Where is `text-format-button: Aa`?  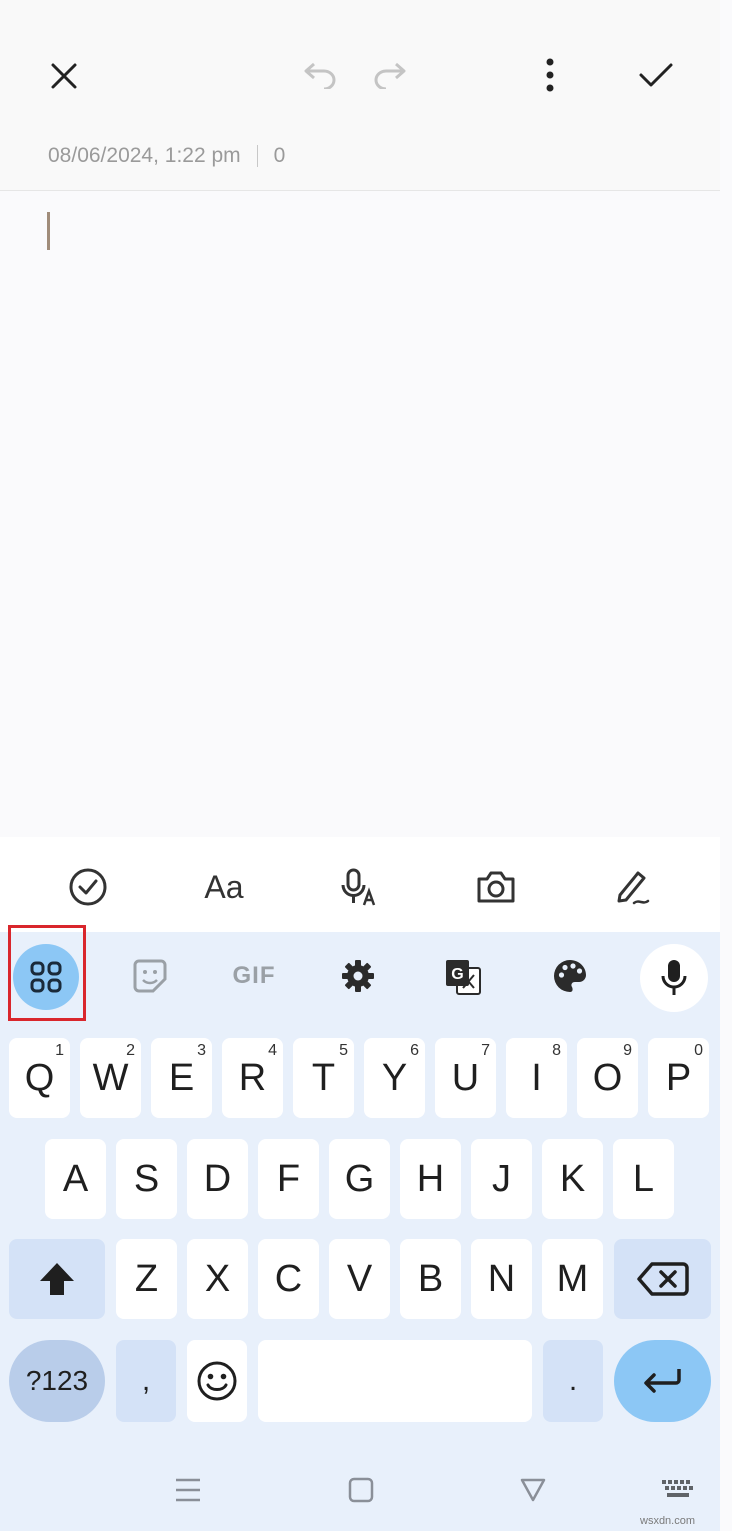
text-format-button: Aa is located at coordinates (224, 887).